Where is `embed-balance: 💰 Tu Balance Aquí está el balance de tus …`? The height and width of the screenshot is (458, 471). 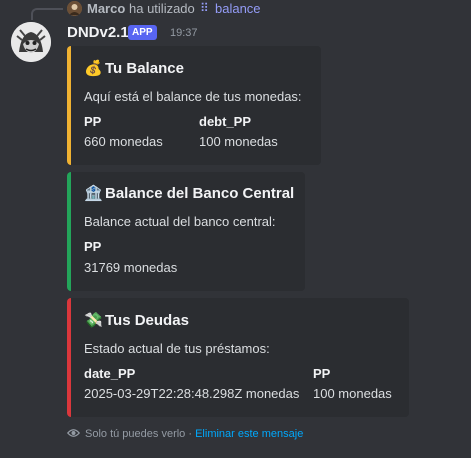
embed-balance: 💰 Tu Balance Aquí está el balance de tus … is located at coordinates (194, 105).